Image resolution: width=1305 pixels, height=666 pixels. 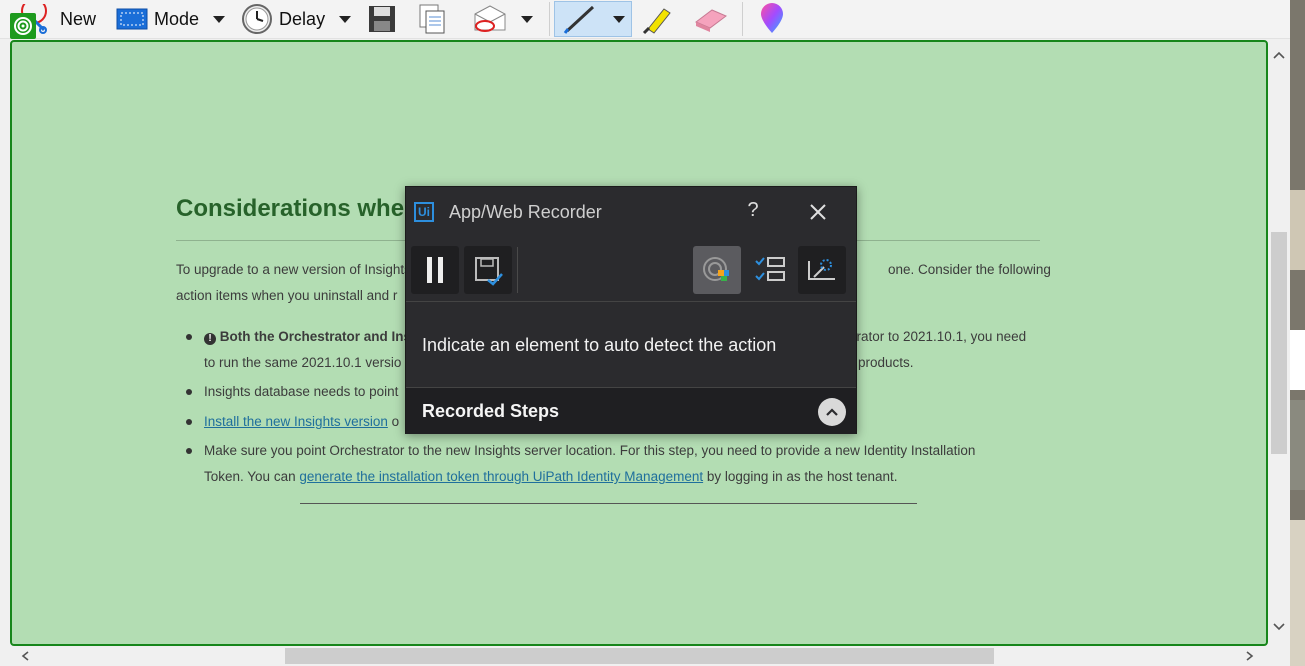 I want to click on uipath-logo: Ui, so click(x=424, y=212).